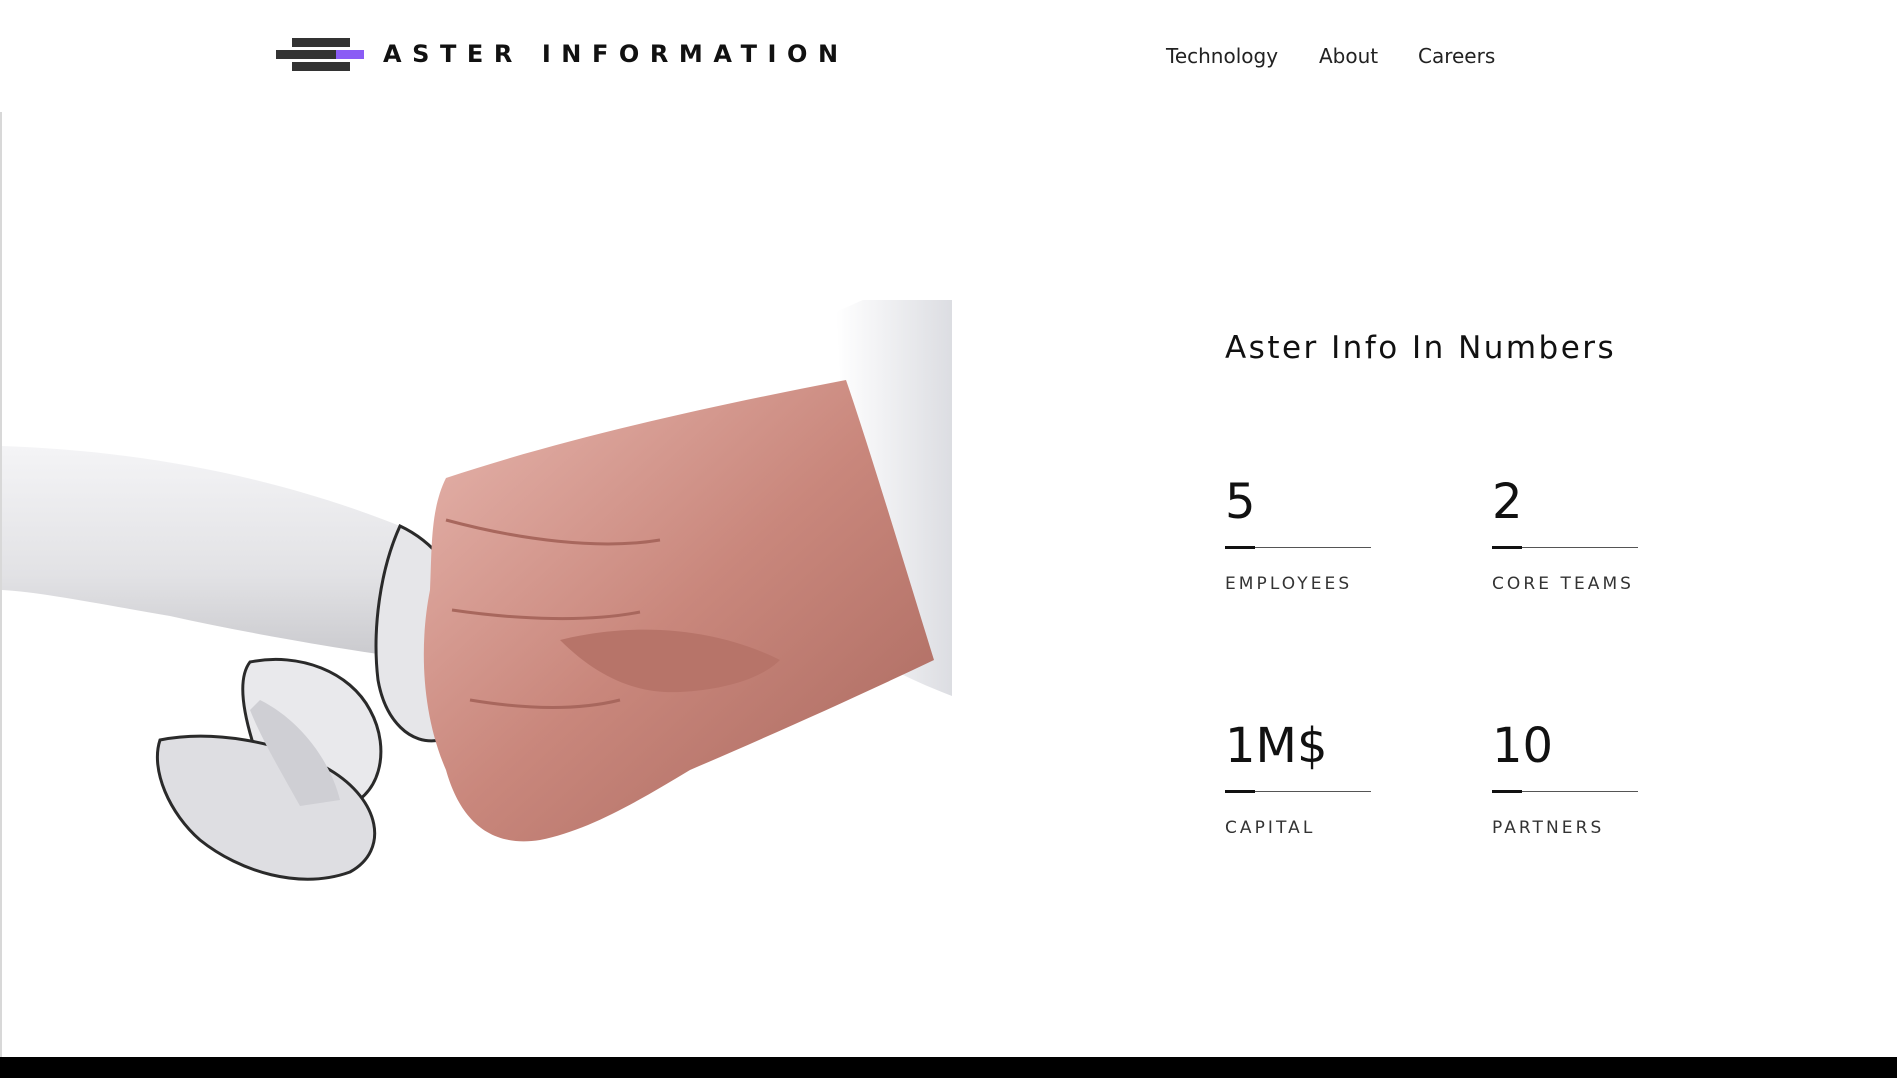 This screenshot has height=1078, width=1897. I want to click on nav-link-technology: Technology, so click(1222, 56).